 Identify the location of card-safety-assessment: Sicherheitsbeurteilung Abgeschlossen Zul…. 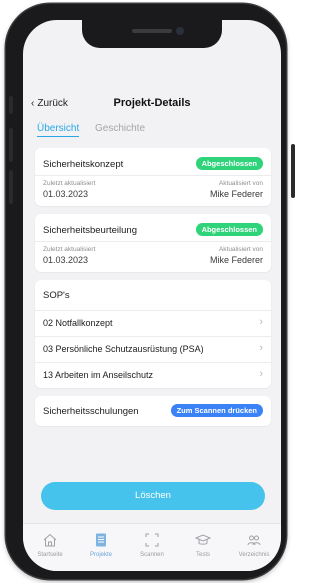
(153, 243).